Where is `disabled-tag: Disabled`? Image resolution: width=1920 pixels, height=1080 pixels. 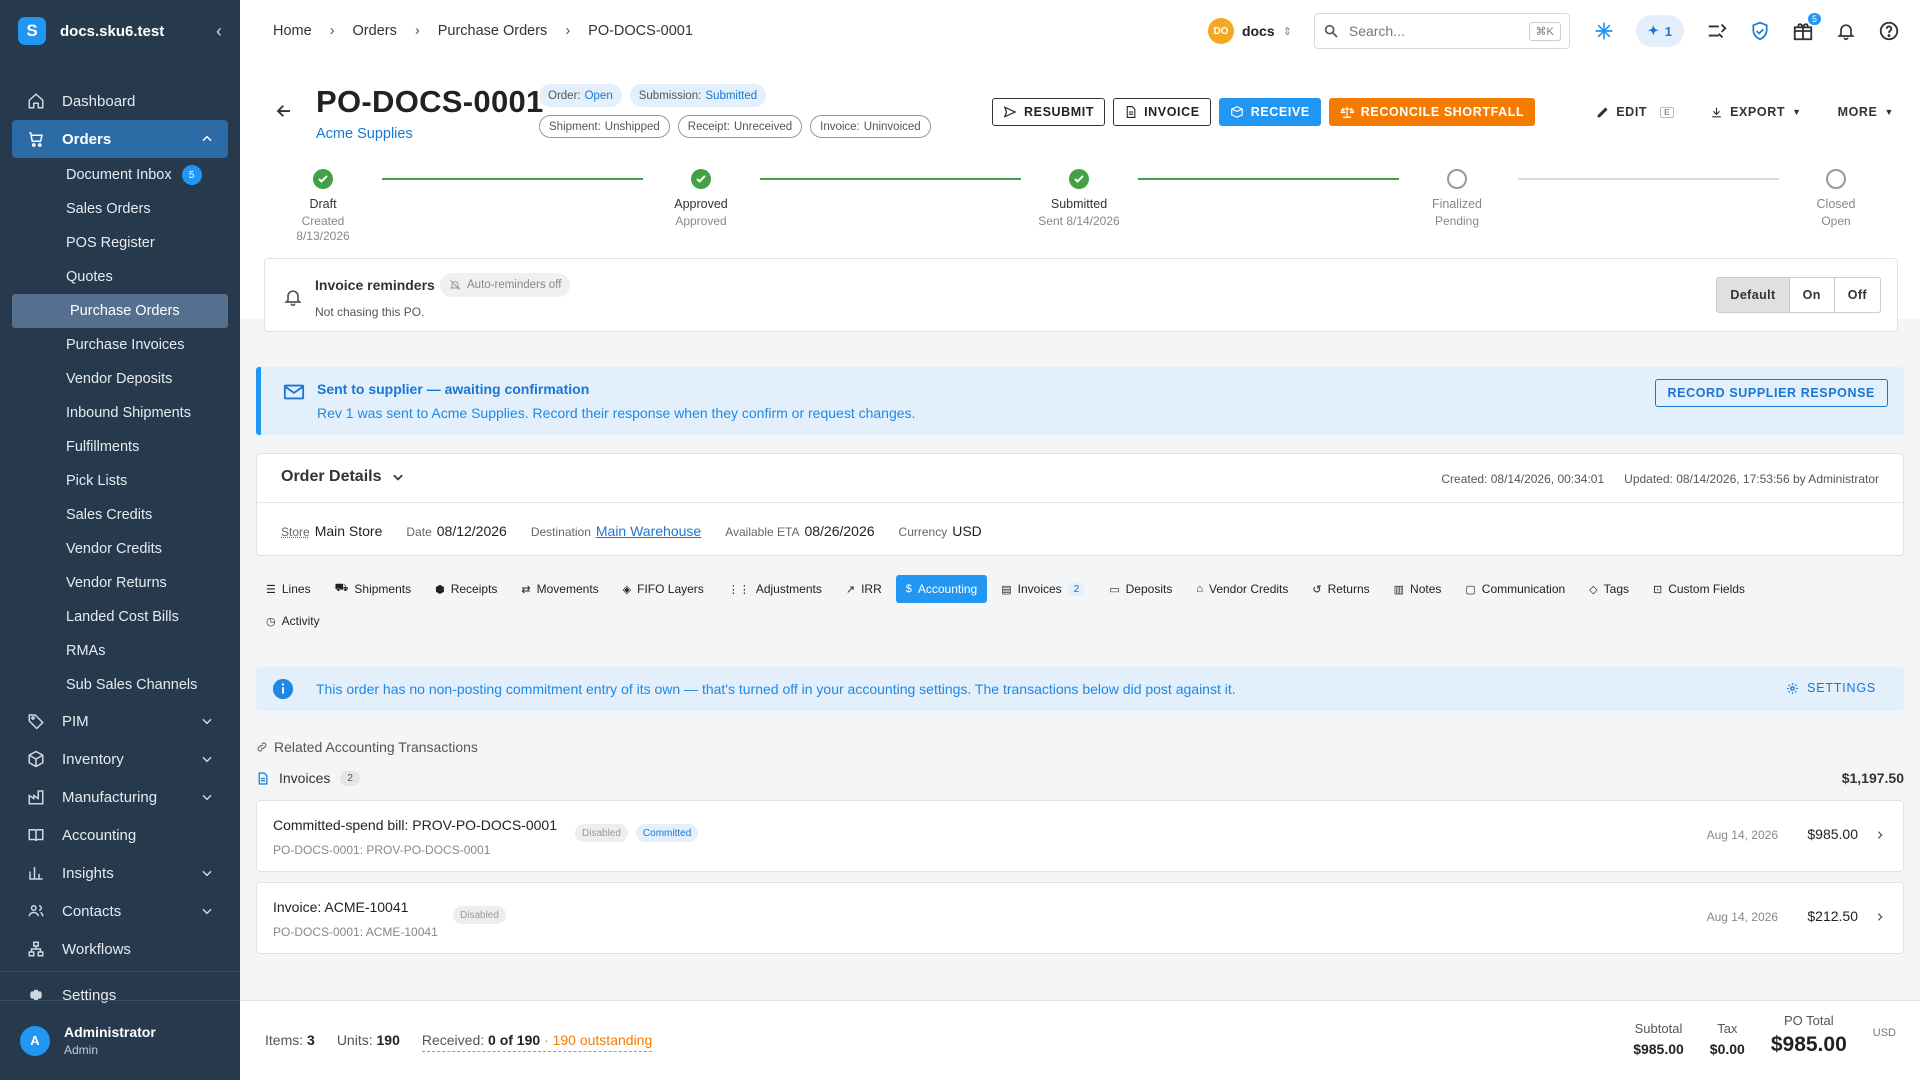 disabled-tag: Disabled is located at coordinates (479, 915).